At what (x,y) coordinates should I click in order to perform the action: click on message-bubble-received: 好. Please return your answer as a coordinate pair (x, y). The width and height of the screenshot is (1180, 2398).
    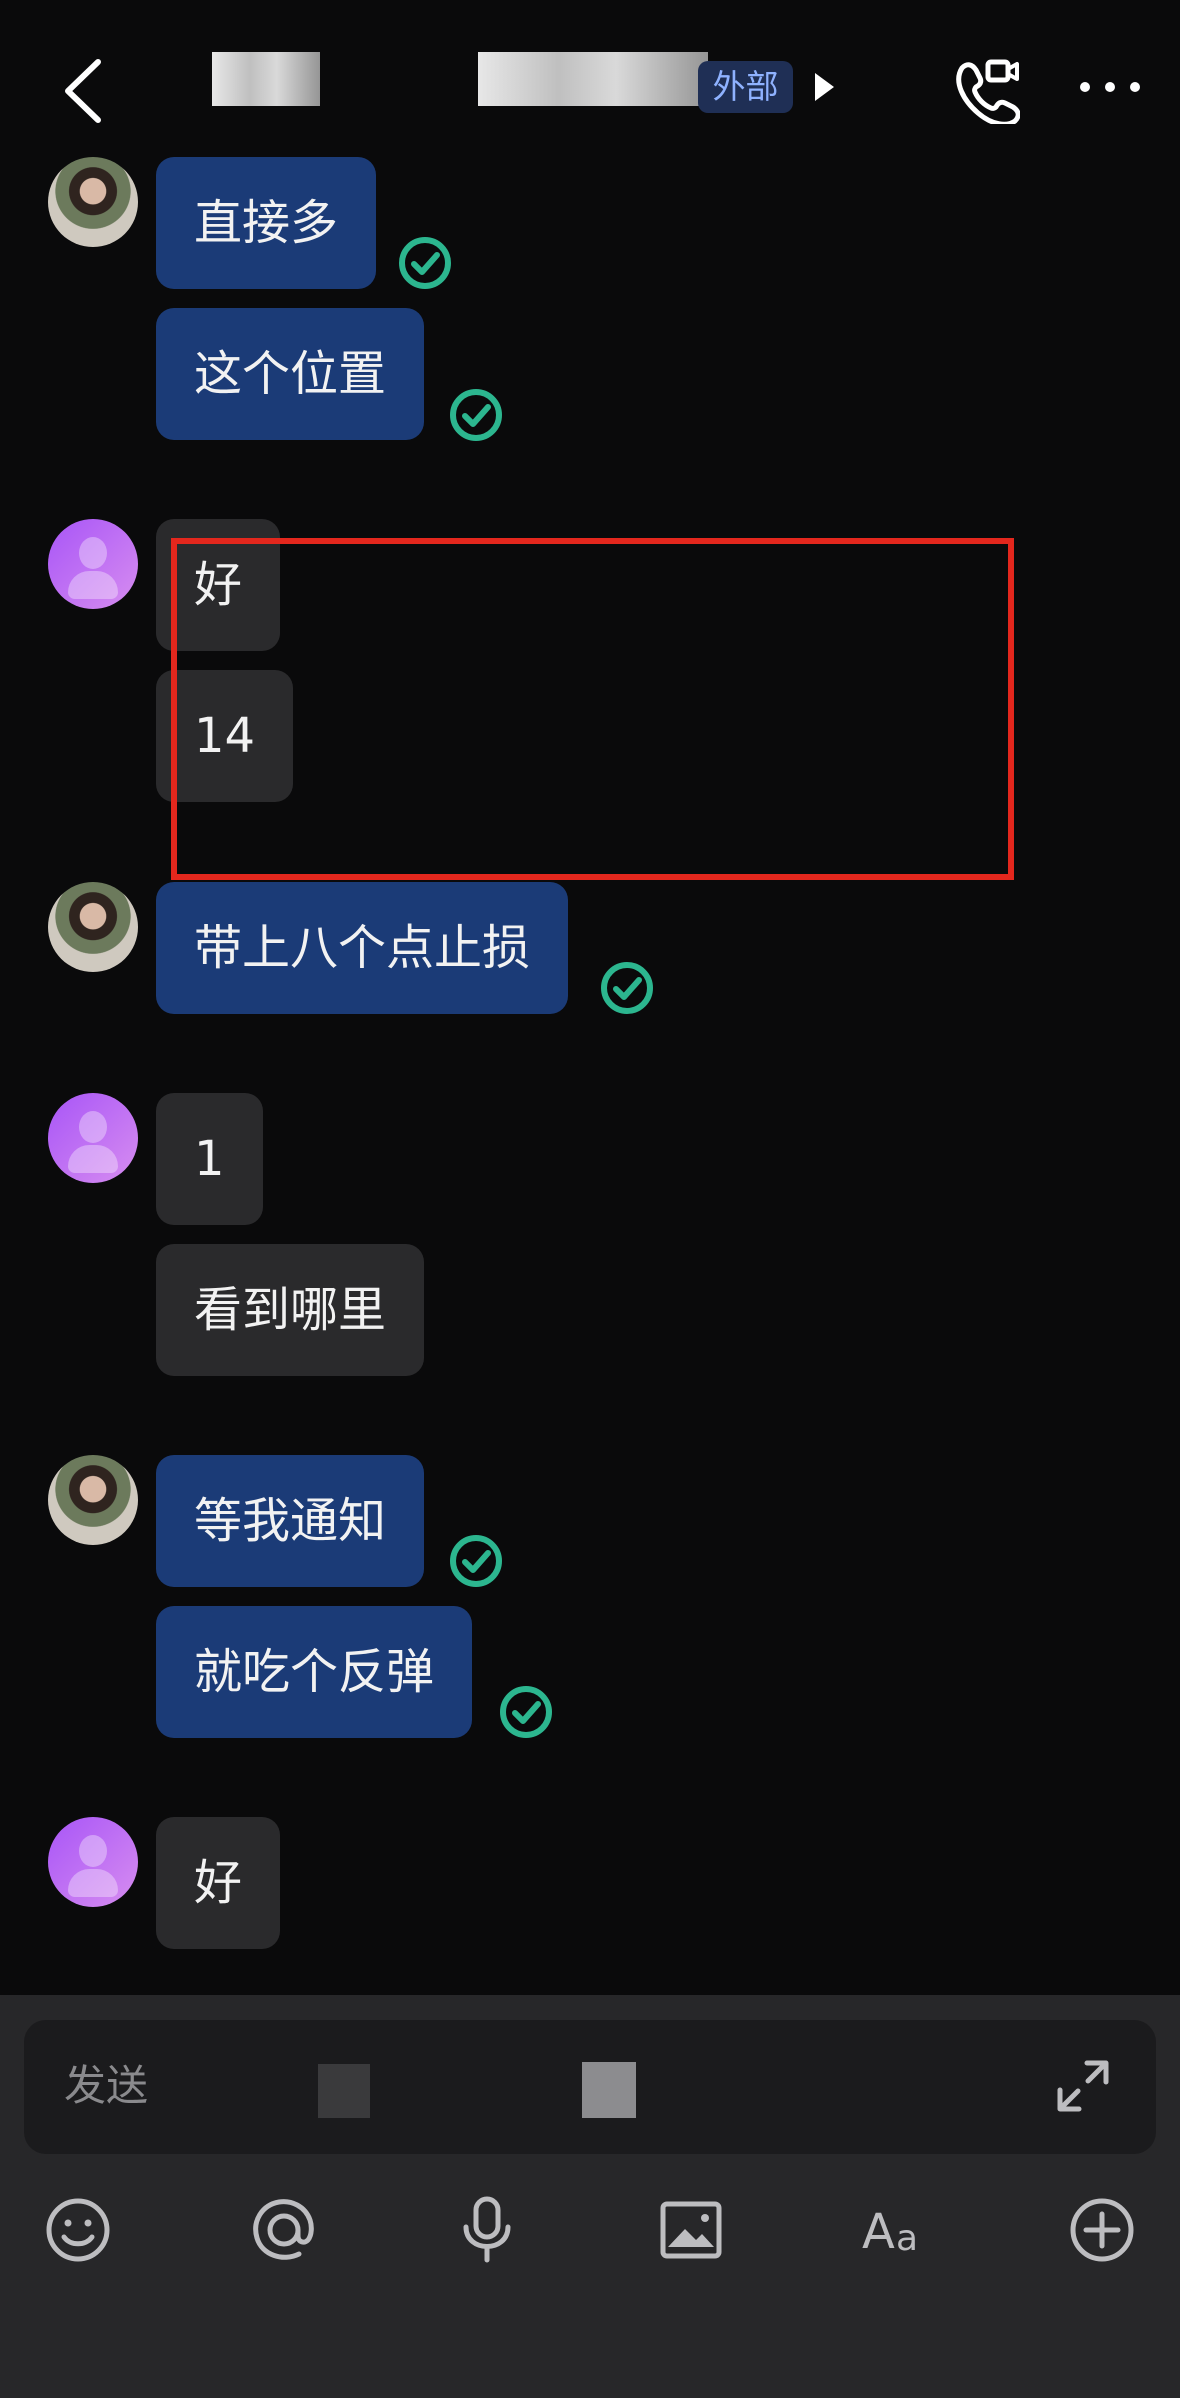
    Looking at the image, I should click on (218, 1883).